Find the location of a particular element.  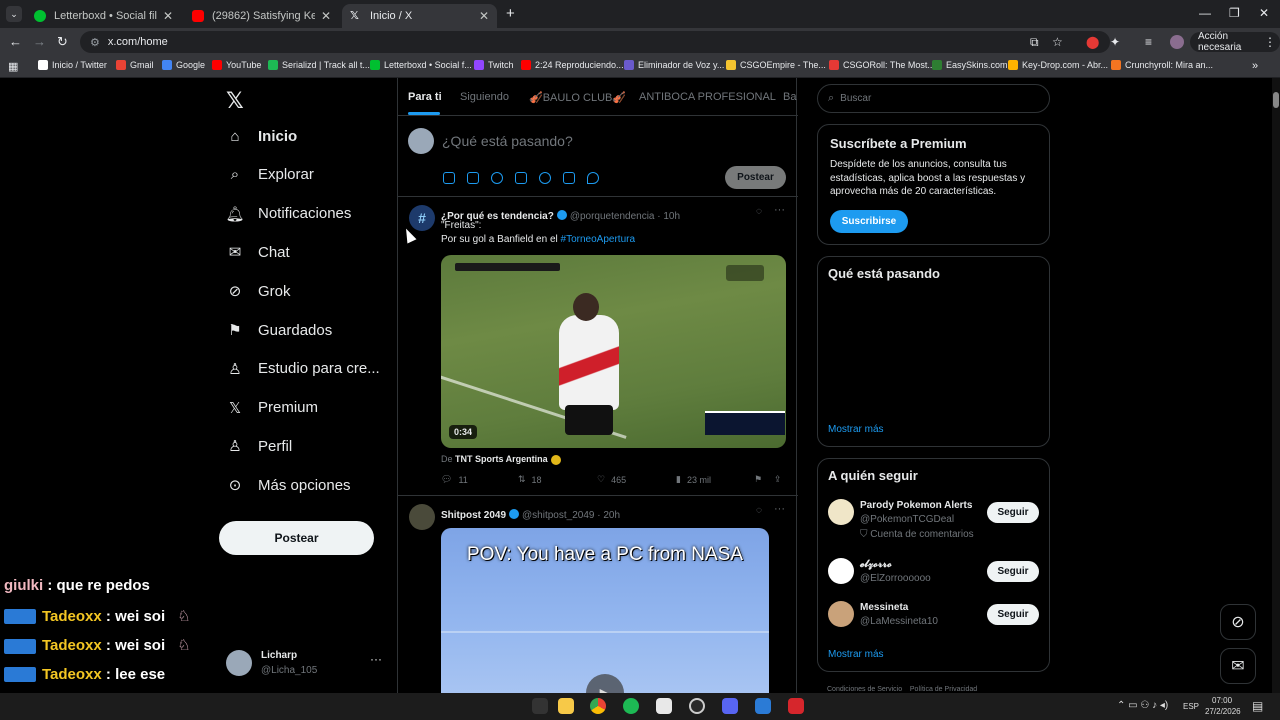

bookmark-item: Inicio / Twitter is located at coordinates (72, 65).